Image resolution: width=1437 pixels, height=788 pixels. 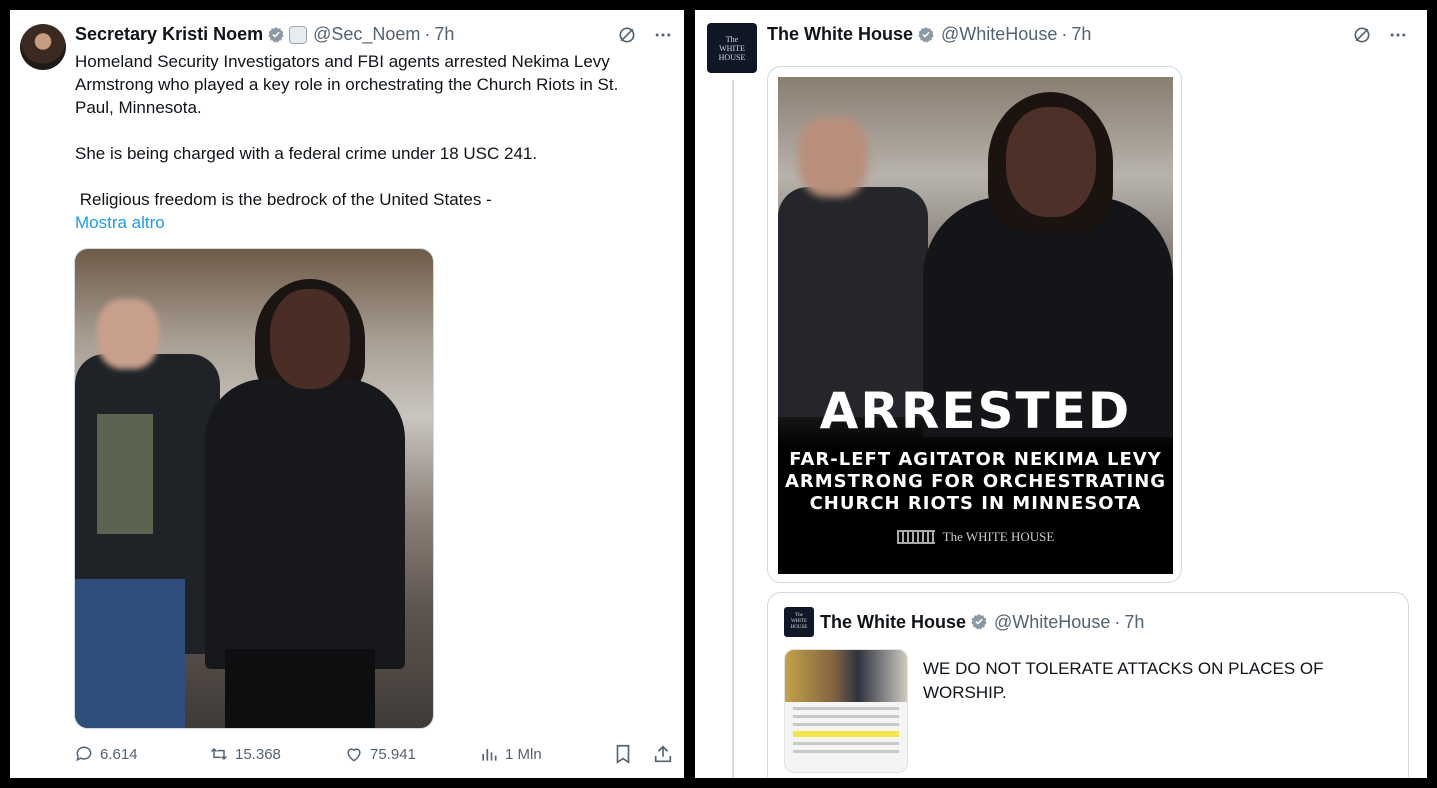 I want to click on views-count: 1 Mln, so click(x=523, y=754).